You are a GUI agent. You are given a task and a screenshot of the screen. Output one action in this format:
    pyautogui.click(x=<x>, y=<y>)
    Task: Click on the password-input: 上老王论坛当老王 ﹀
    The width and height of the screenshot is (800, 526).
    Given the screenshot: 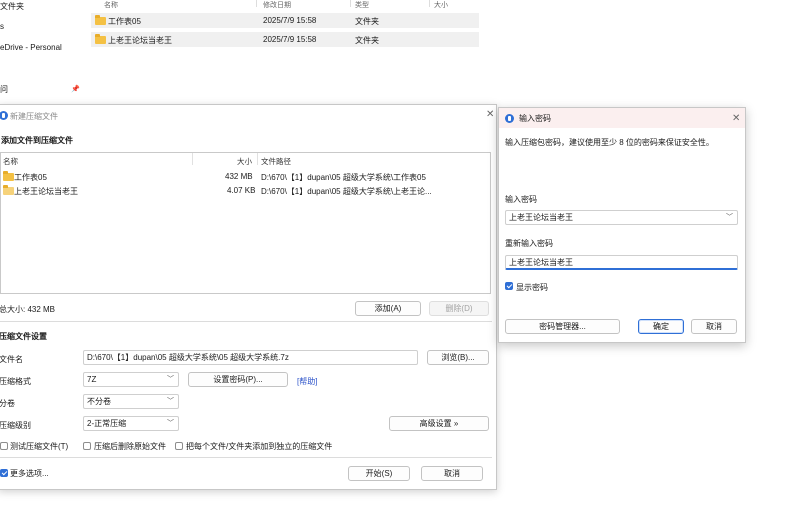 What is the action you would take?
    pyautogui.click(x=621, y=217)
    